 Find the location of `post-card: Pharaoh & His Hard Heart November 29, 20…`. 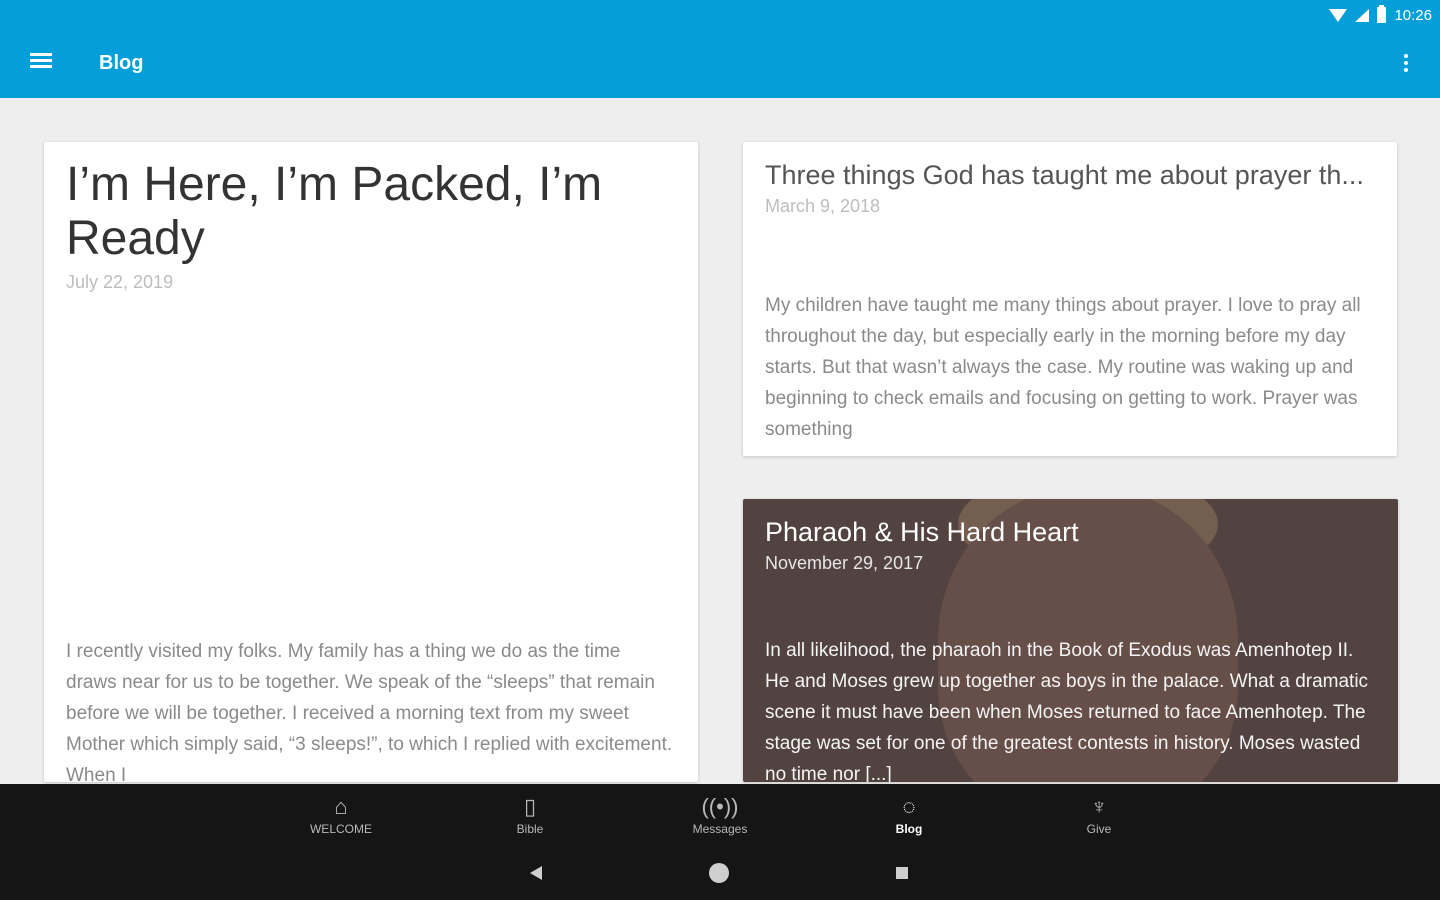

post-card: Pharaoh & His Hard Heart November 29, 20… is located at coordinates (1070, 640).